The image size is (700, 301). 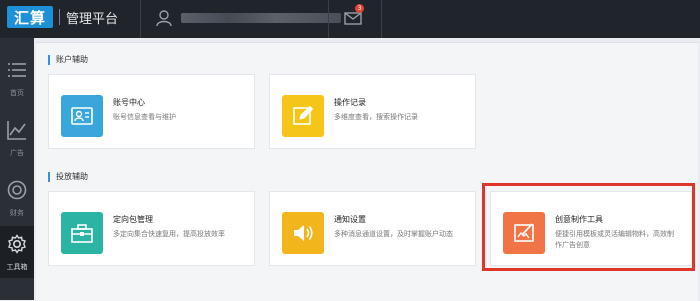 What do you see at coordinates (393, 234) in the screenshot?
I see `card-description: 多种消息通道设置，及时掌握账户动态` at bounding box center [393, 234].